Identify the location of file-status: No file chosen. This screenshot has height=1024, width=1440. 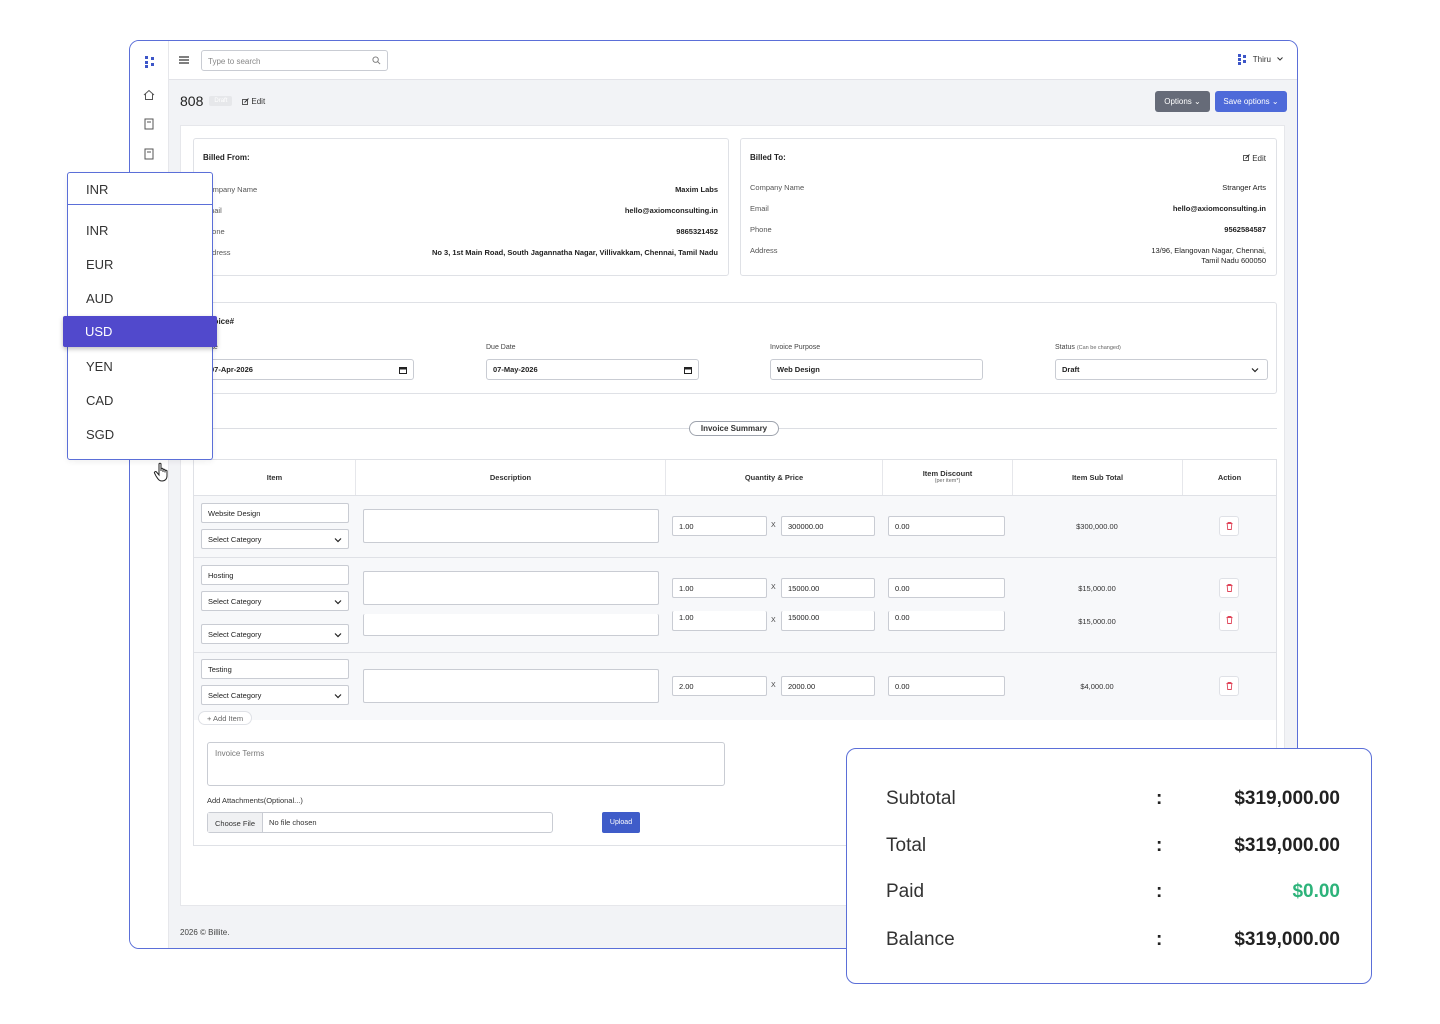
(293, 822).